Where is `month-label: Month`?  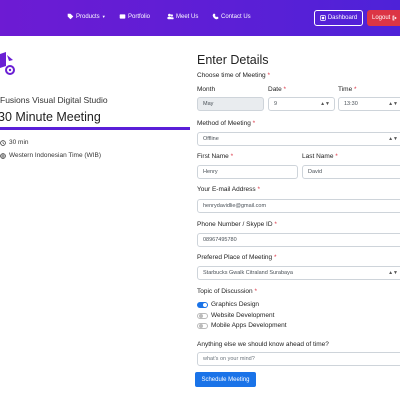
month-label: Month is located at coordinates (206, 89).